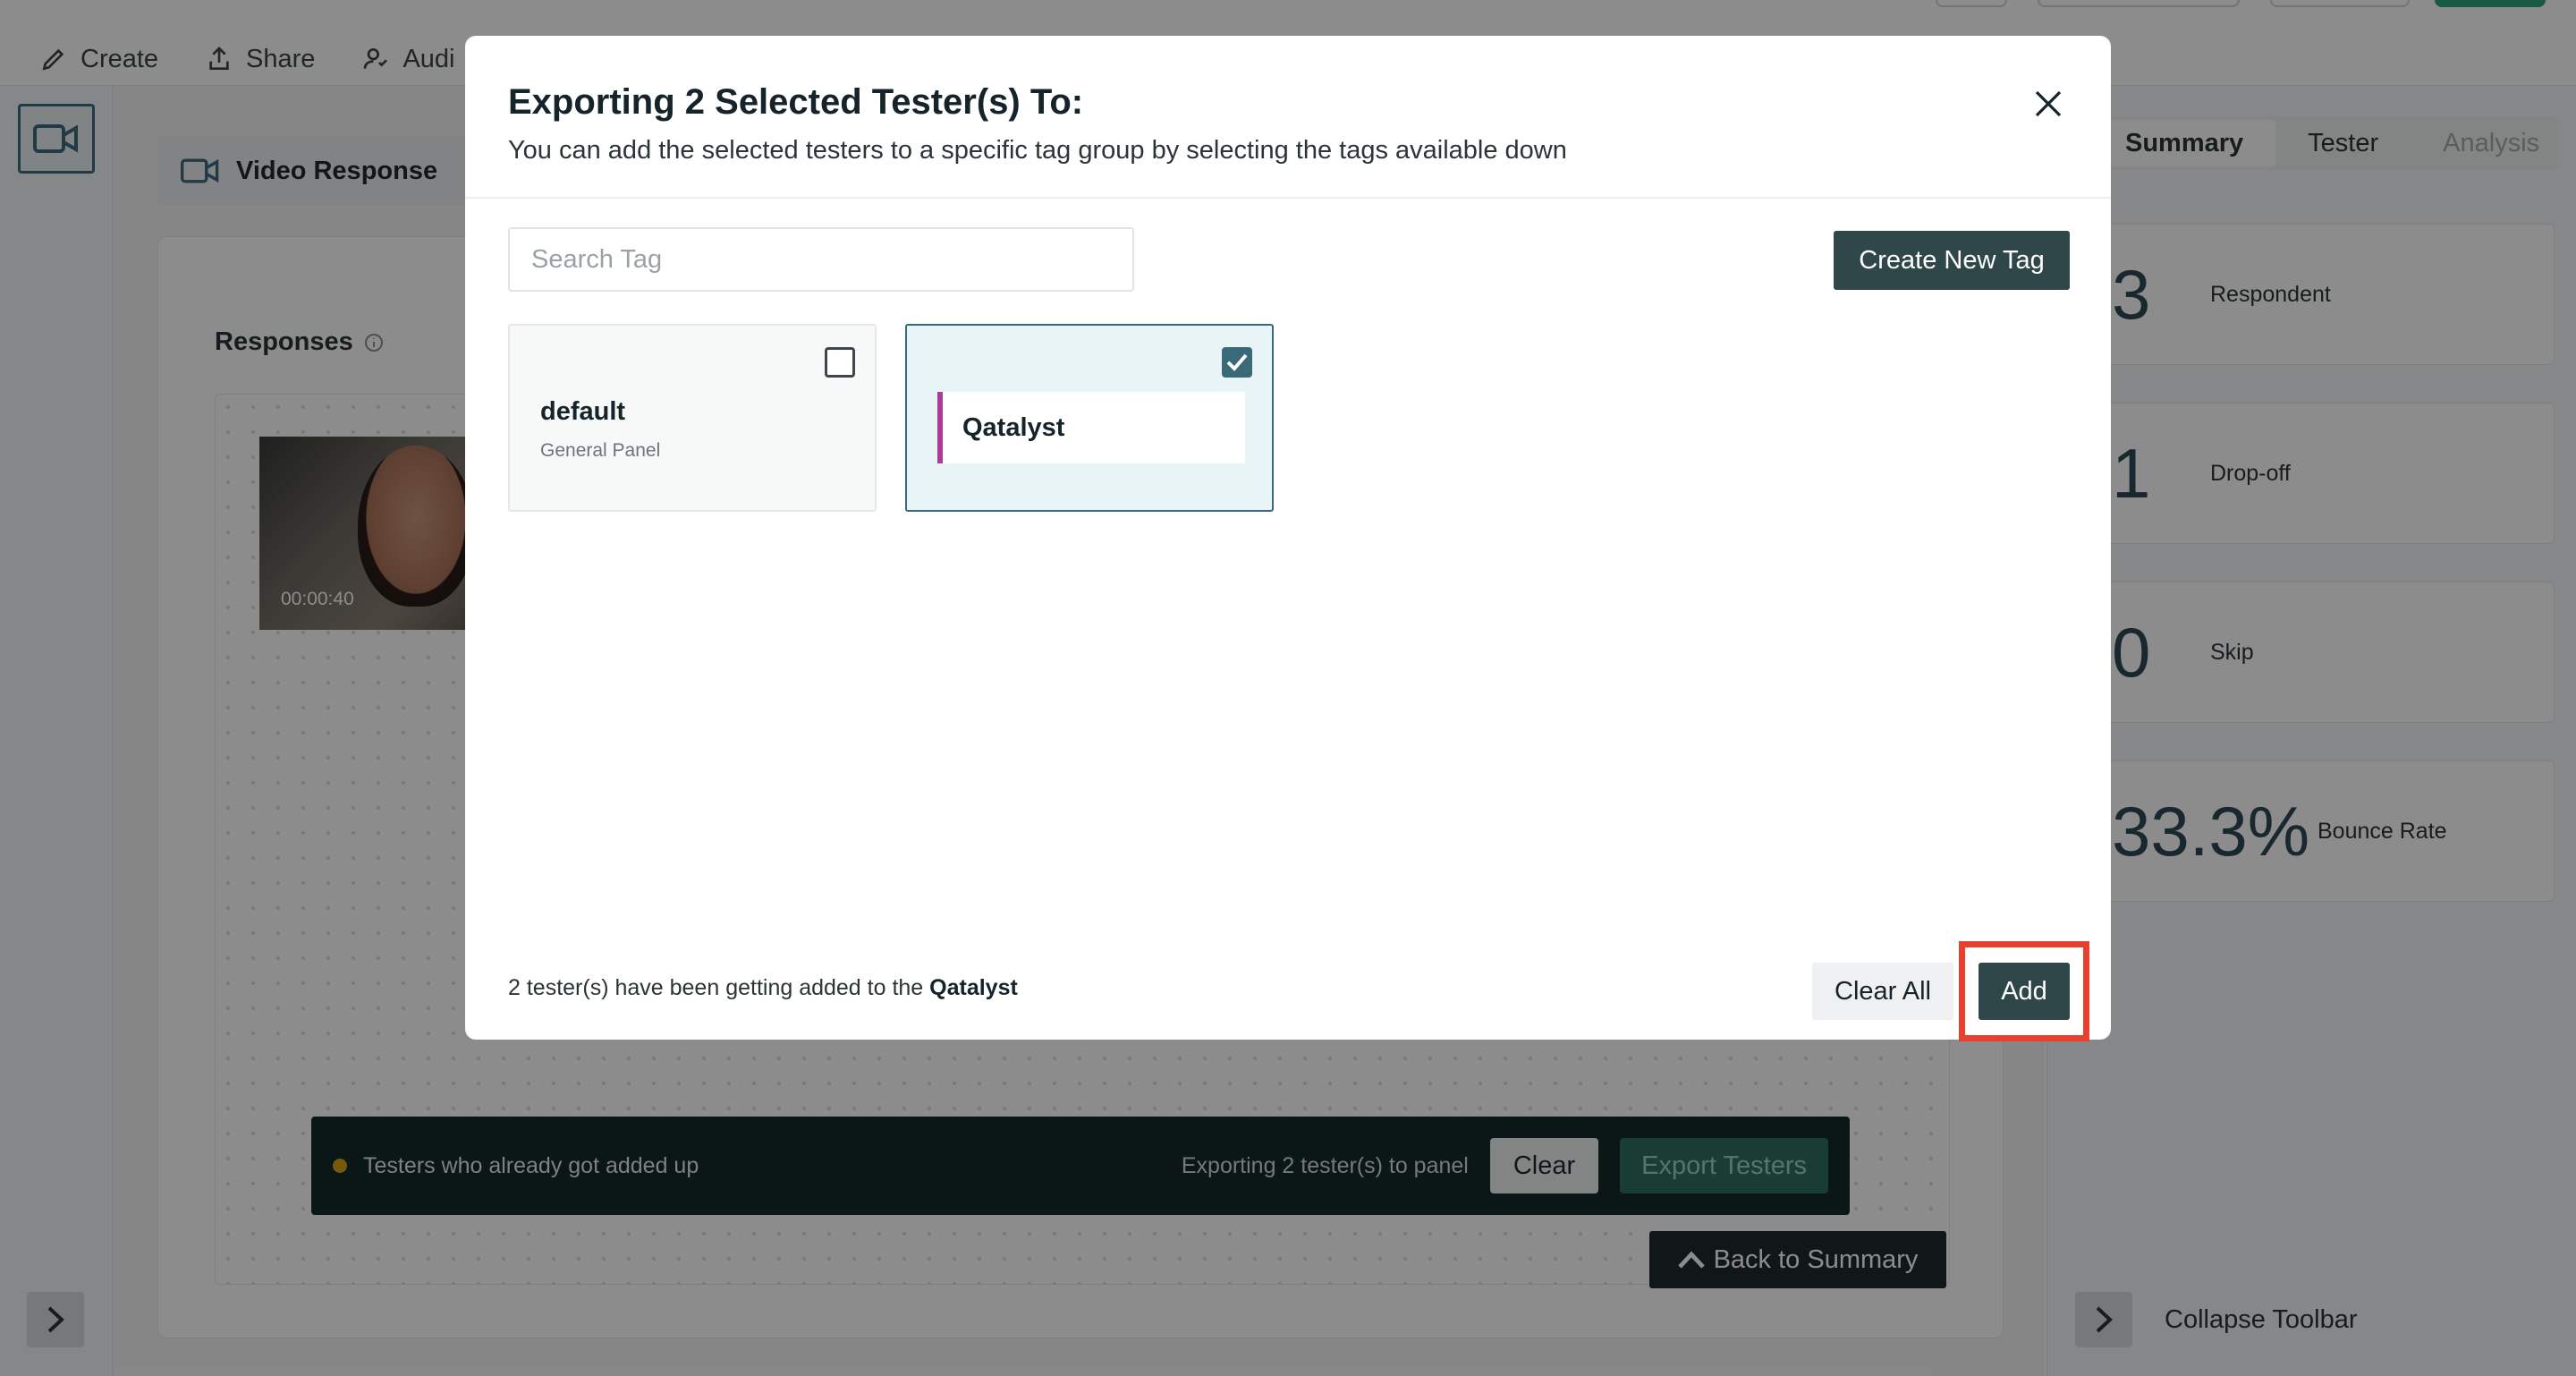  I want to click on tag-card-default: default General Panel, so click(692, 418).